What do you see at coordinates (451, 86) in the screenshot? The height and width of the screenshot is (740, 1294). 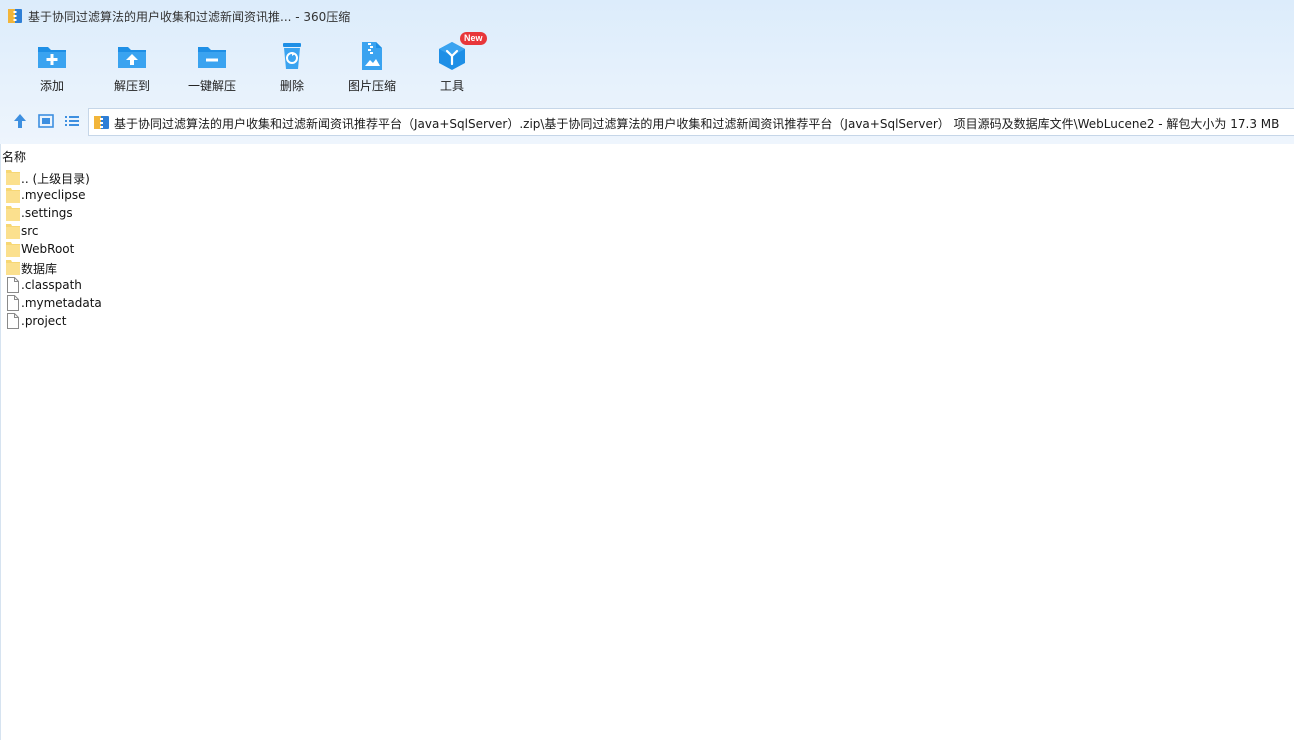 I see `tools-label: 工具` at bounding box center [451, 86].